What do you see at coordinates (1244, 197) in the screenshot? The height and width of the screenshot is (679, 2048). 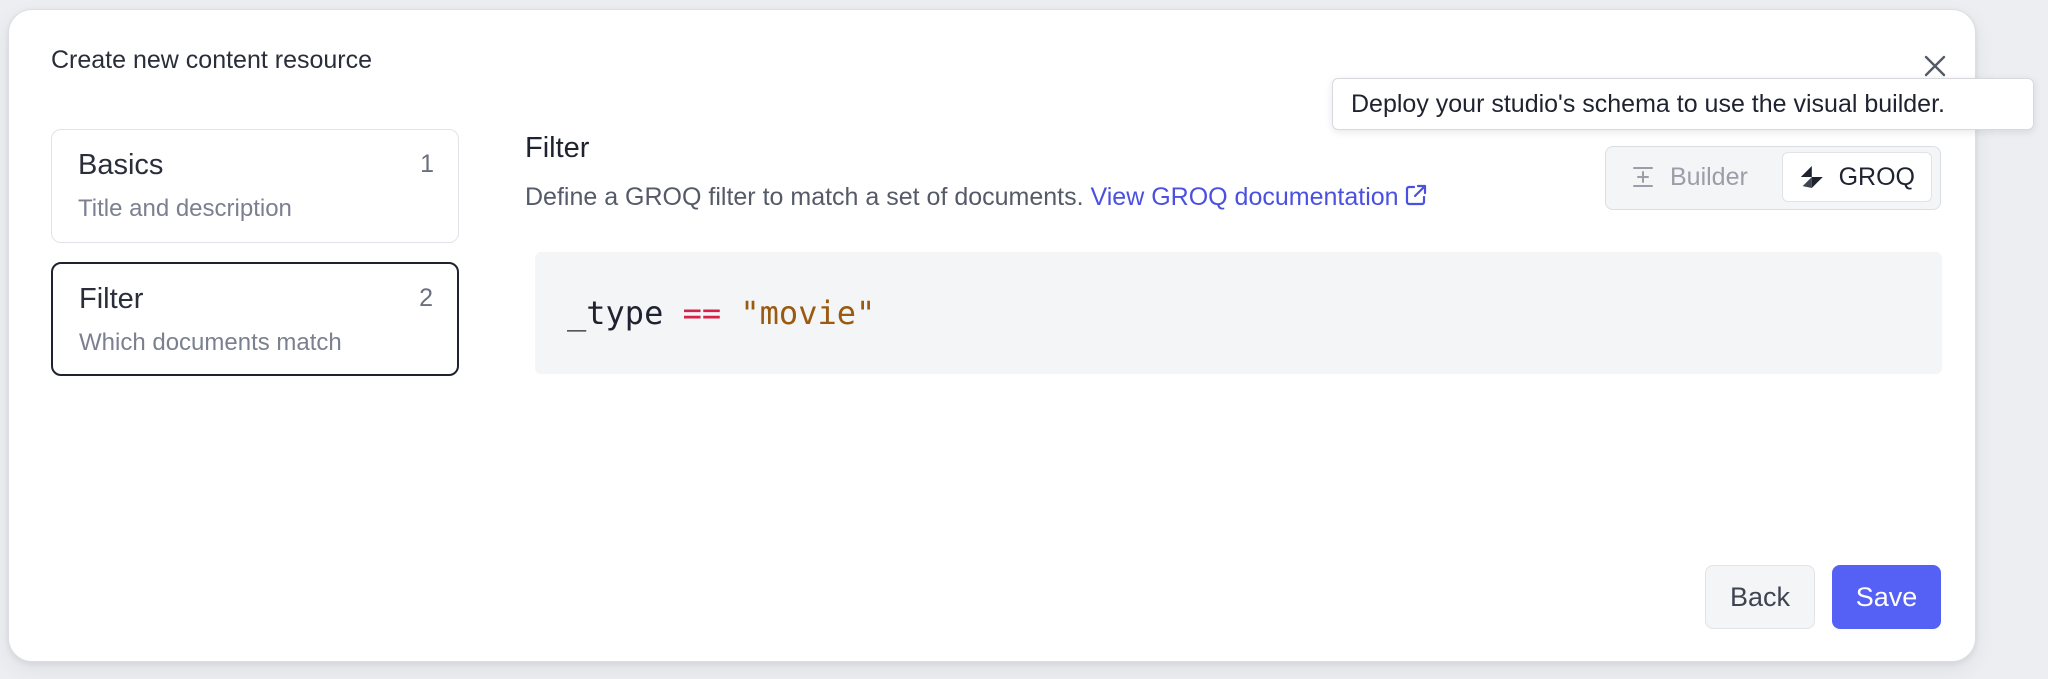 I see `groq-docs-link-label: View GROQ documentation` at bounding box center [1244, 197].